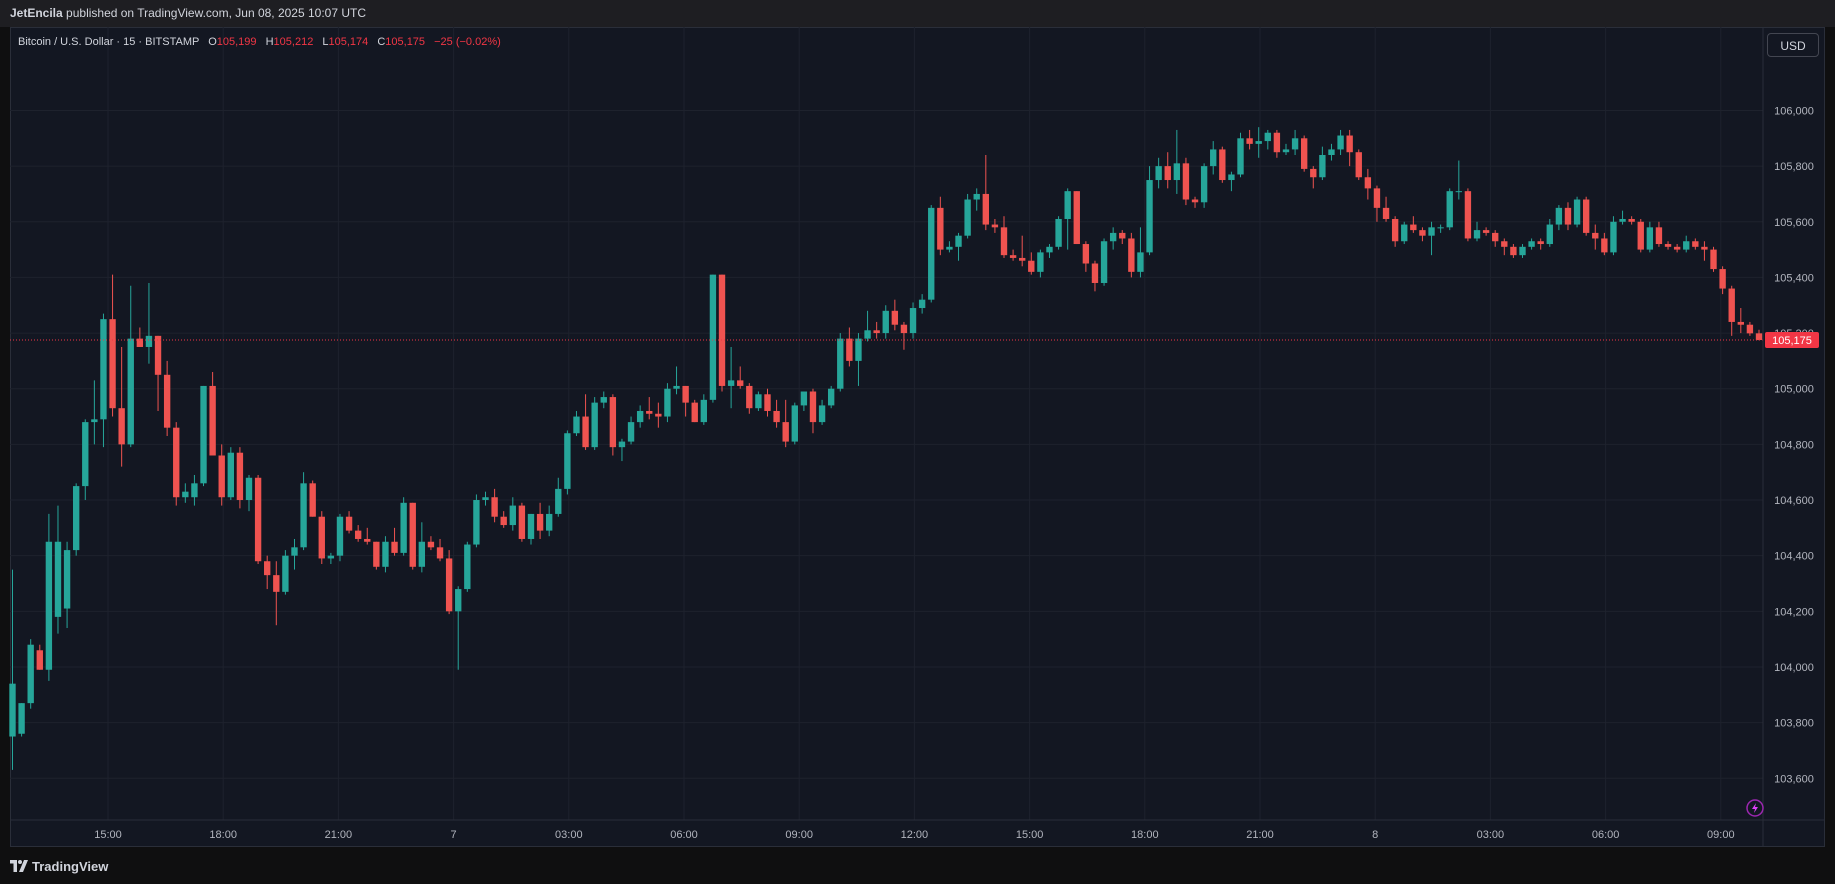  What do you see at coordinates (348, 42) in the screenshot?
I see `low-value: 105,174` at bounding box center [348, 42].